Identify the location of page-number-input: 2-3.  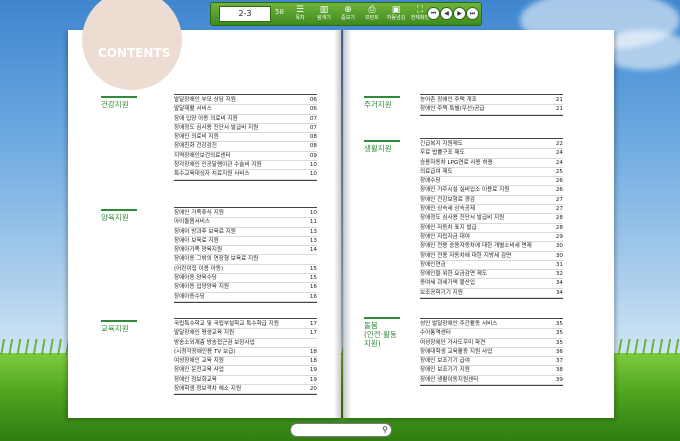
(245, 14).